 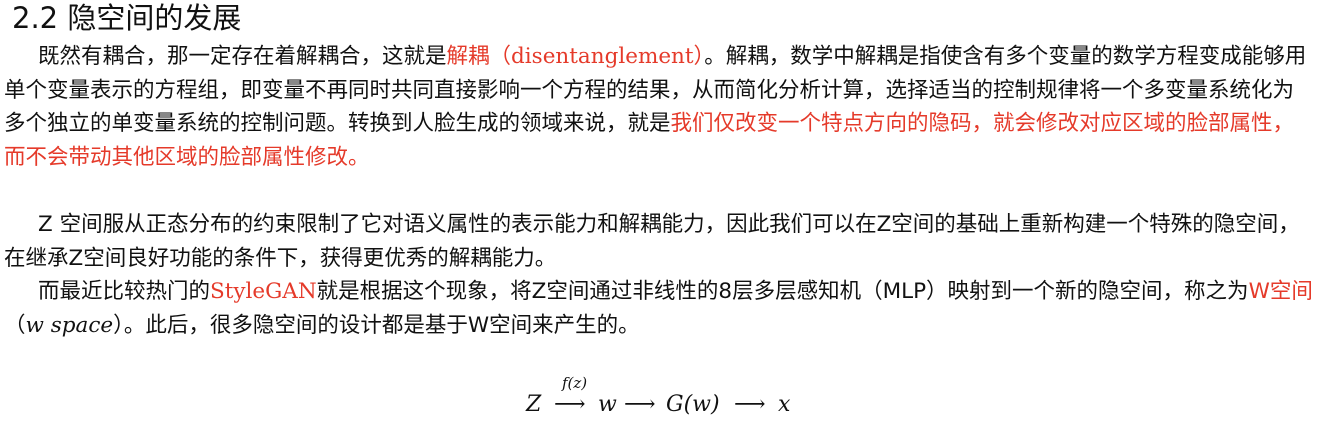 What do you see at coordinates (750, 404) in the screenshot?
I see `formula-arrow-3: ⟶` at bounding box center [750, 404].